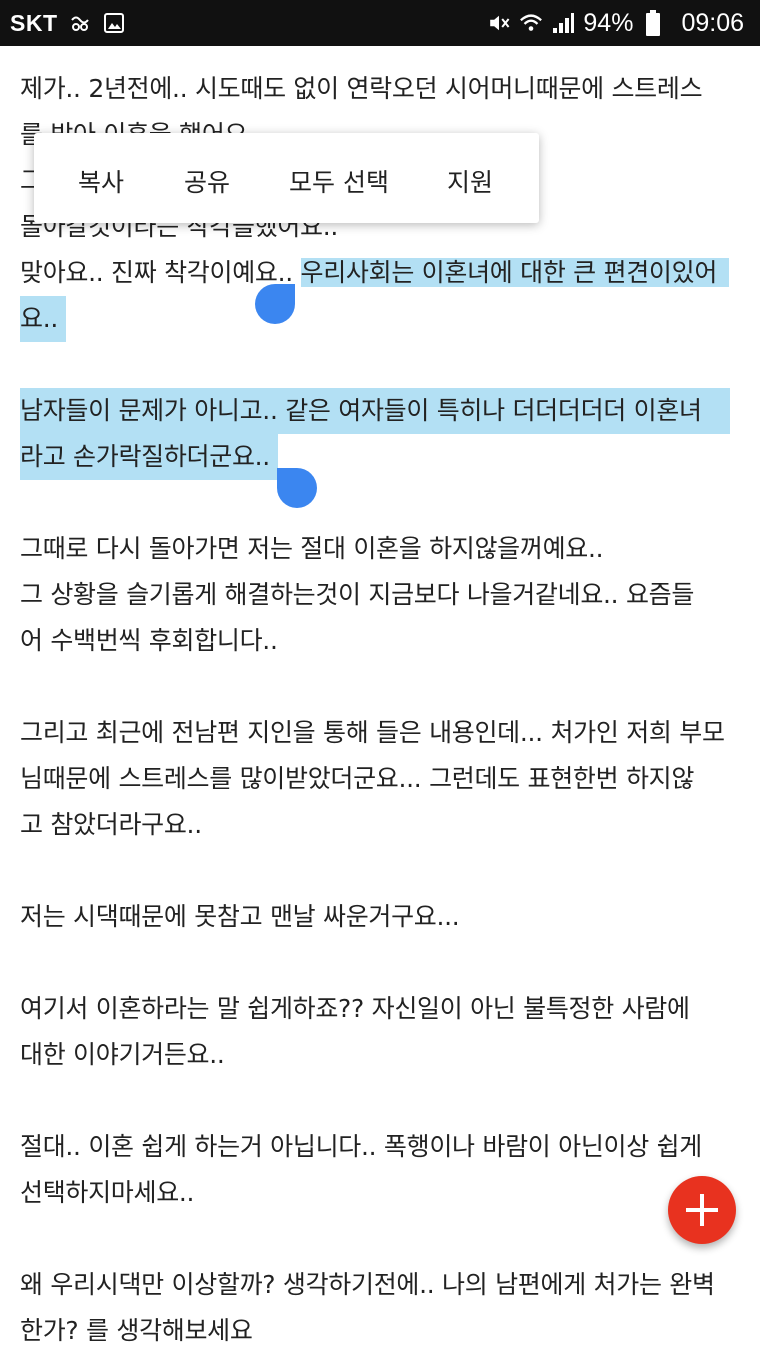 This screenshot has height=1354, width=760. Describe the element at coordinates (702, 1210) in the screenshot. I see `add-button` at that location.